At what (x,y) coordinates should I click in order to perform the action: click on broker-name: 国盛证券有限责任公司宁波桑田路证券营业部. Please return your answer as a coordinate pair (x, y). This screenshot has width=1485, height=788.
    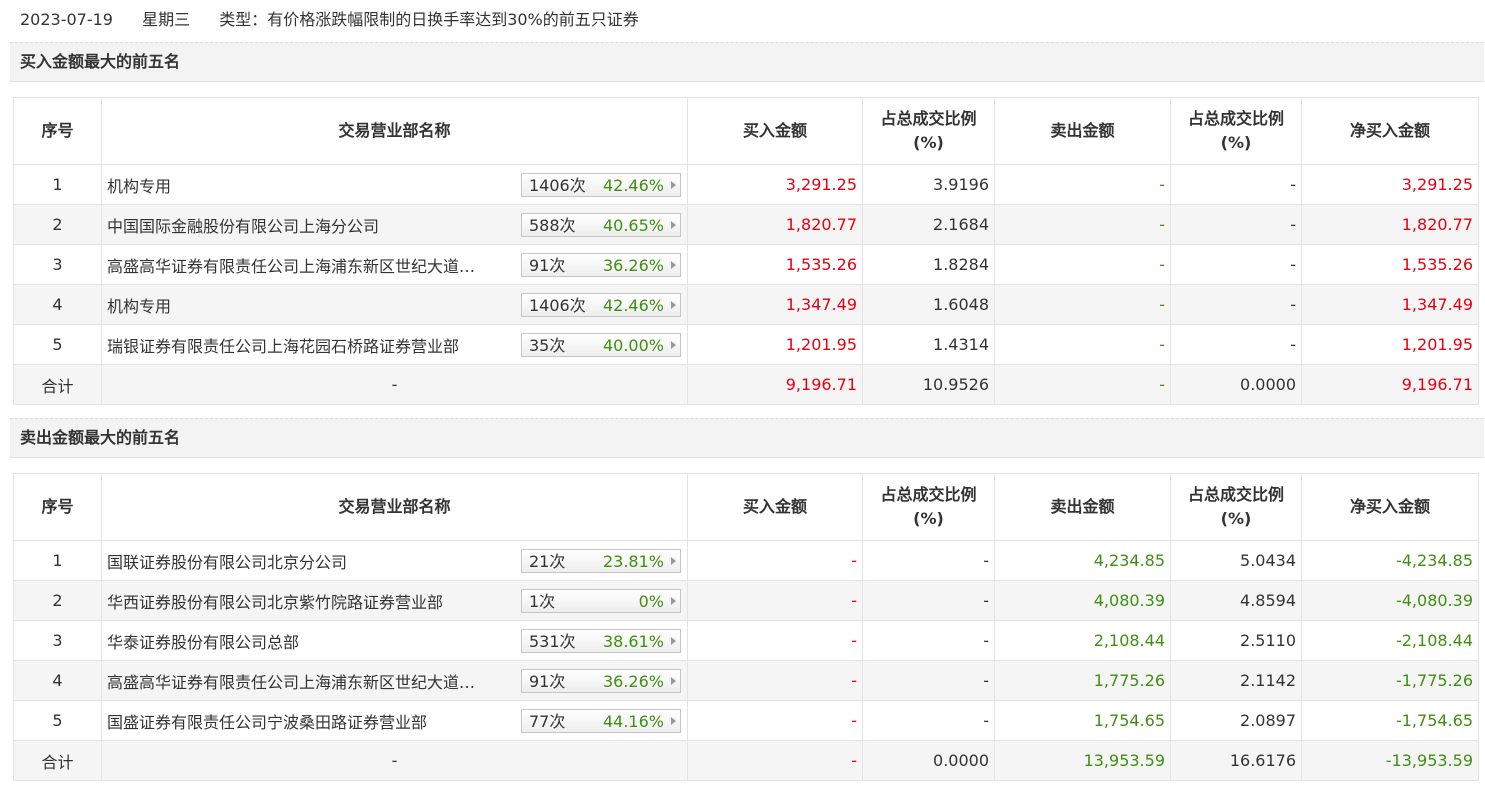
    Looking at the image, I should click on (267, 721).